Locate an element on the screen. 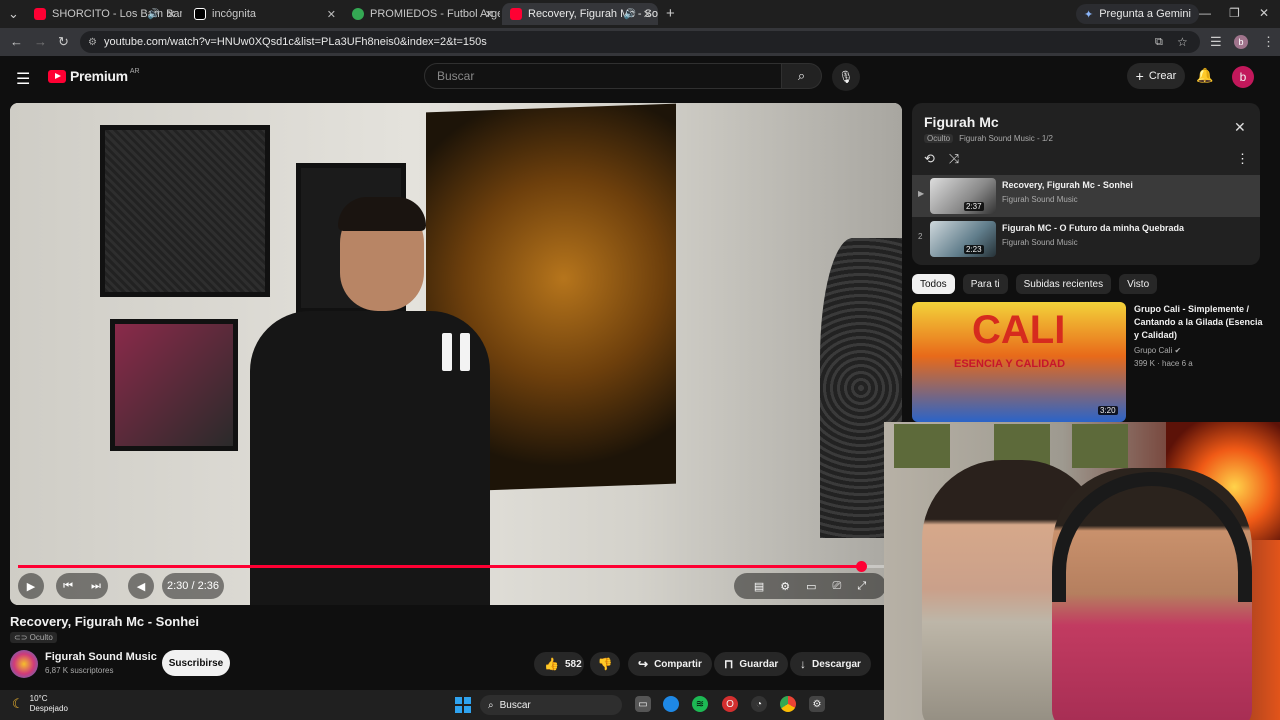 This screenshot has width=1280, height=720. playlist-subtitle: Oculto Figurah Sound Music - 1/2 is located at coordinates (988, 138).